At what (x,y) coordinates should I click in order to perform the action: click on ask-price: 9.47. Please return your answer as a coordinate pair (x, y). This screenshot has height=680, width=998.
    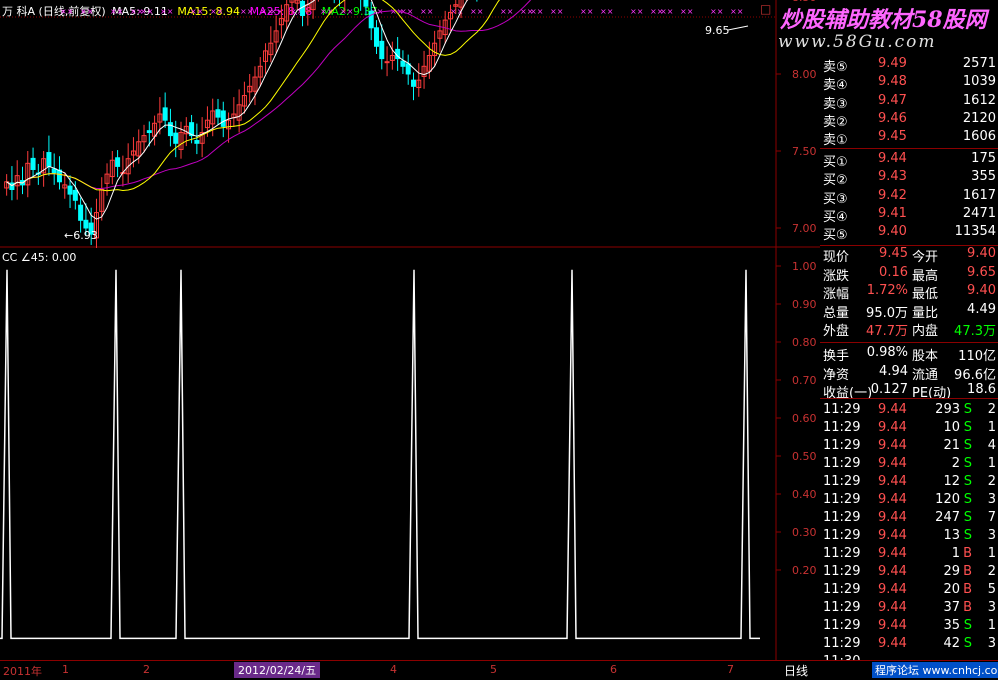
    Looking at the image, I should click on (892, 100).